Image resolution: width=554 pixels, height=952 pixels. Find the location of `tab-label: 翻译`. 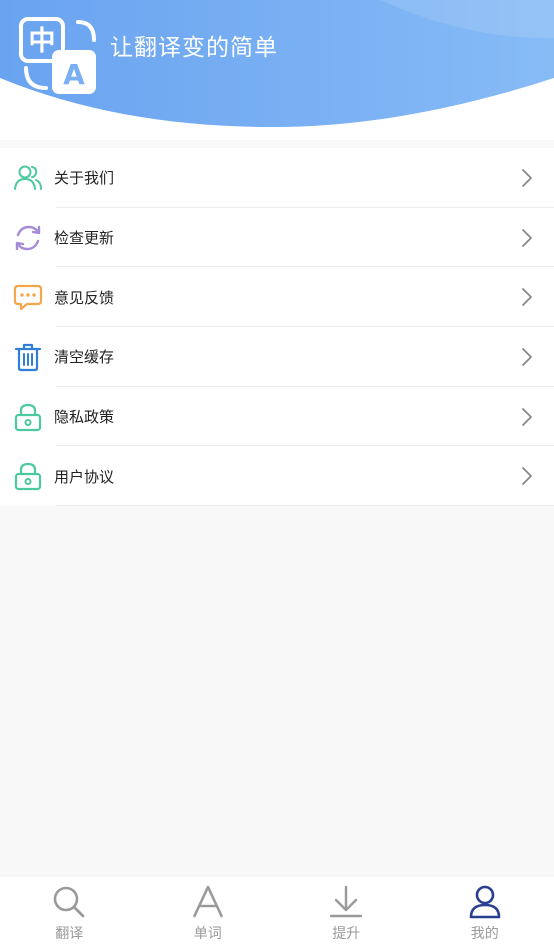

tab-label: 翻译 is located at coordinates (69, 934).